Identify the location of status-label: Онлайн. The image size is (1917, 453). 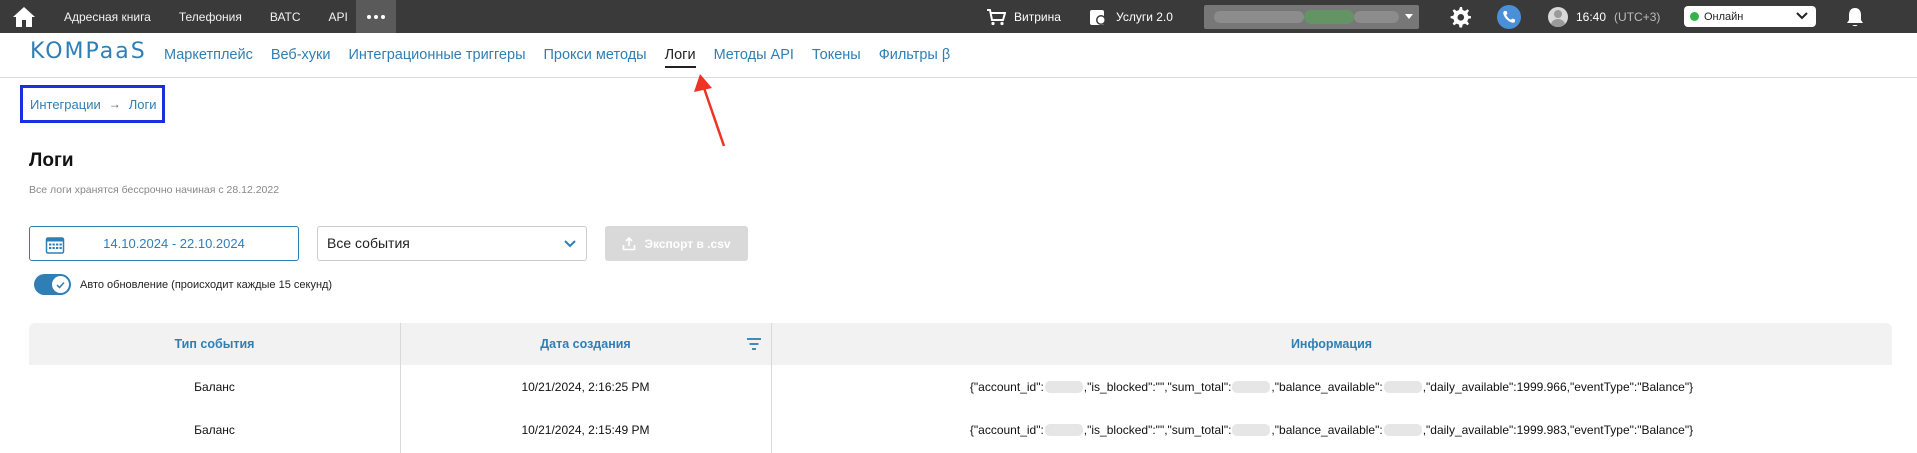
(1724, 16).